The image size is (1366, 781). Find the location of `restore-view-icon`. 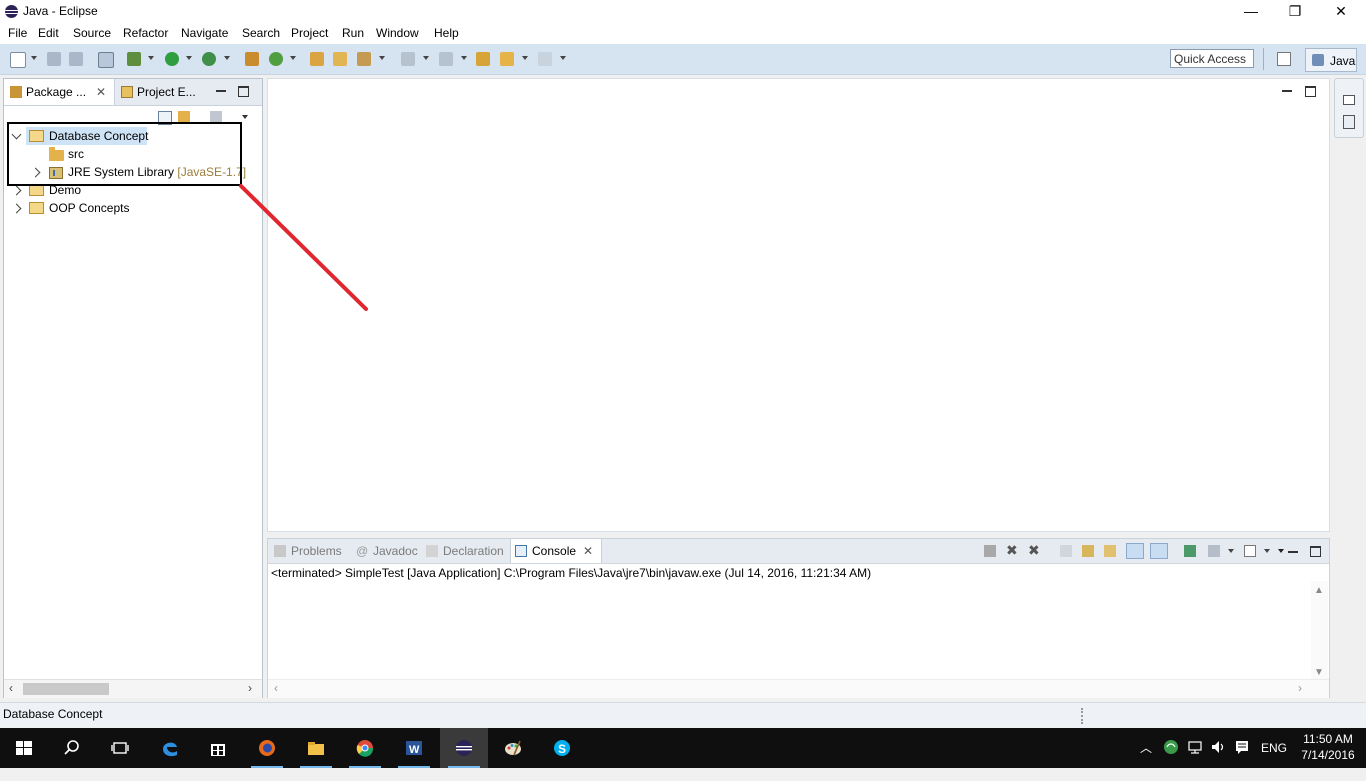

restore-view-icon is located at coordinates (1349, 100).